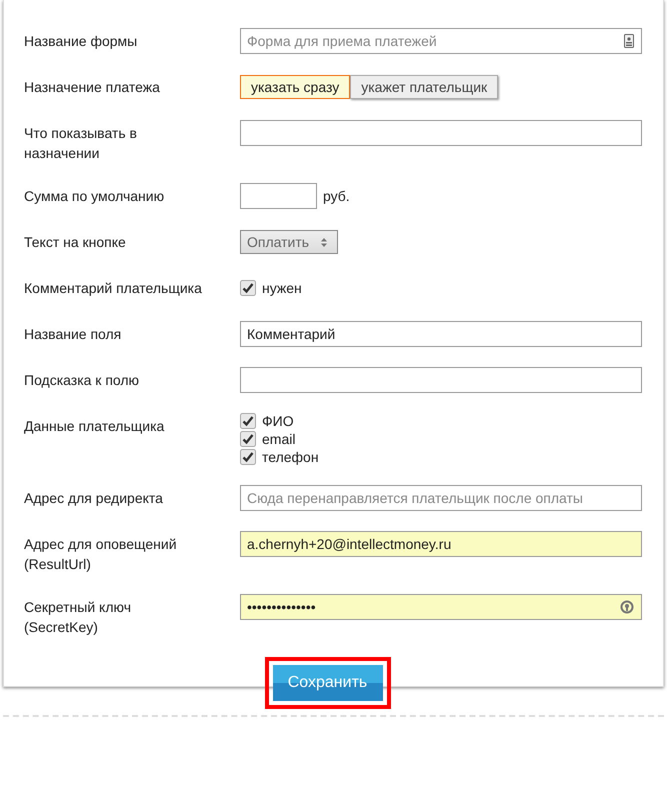 This screenshot has height=803, width=667. I want to click on password-field: ••••••••••••••, so click(441, 607).